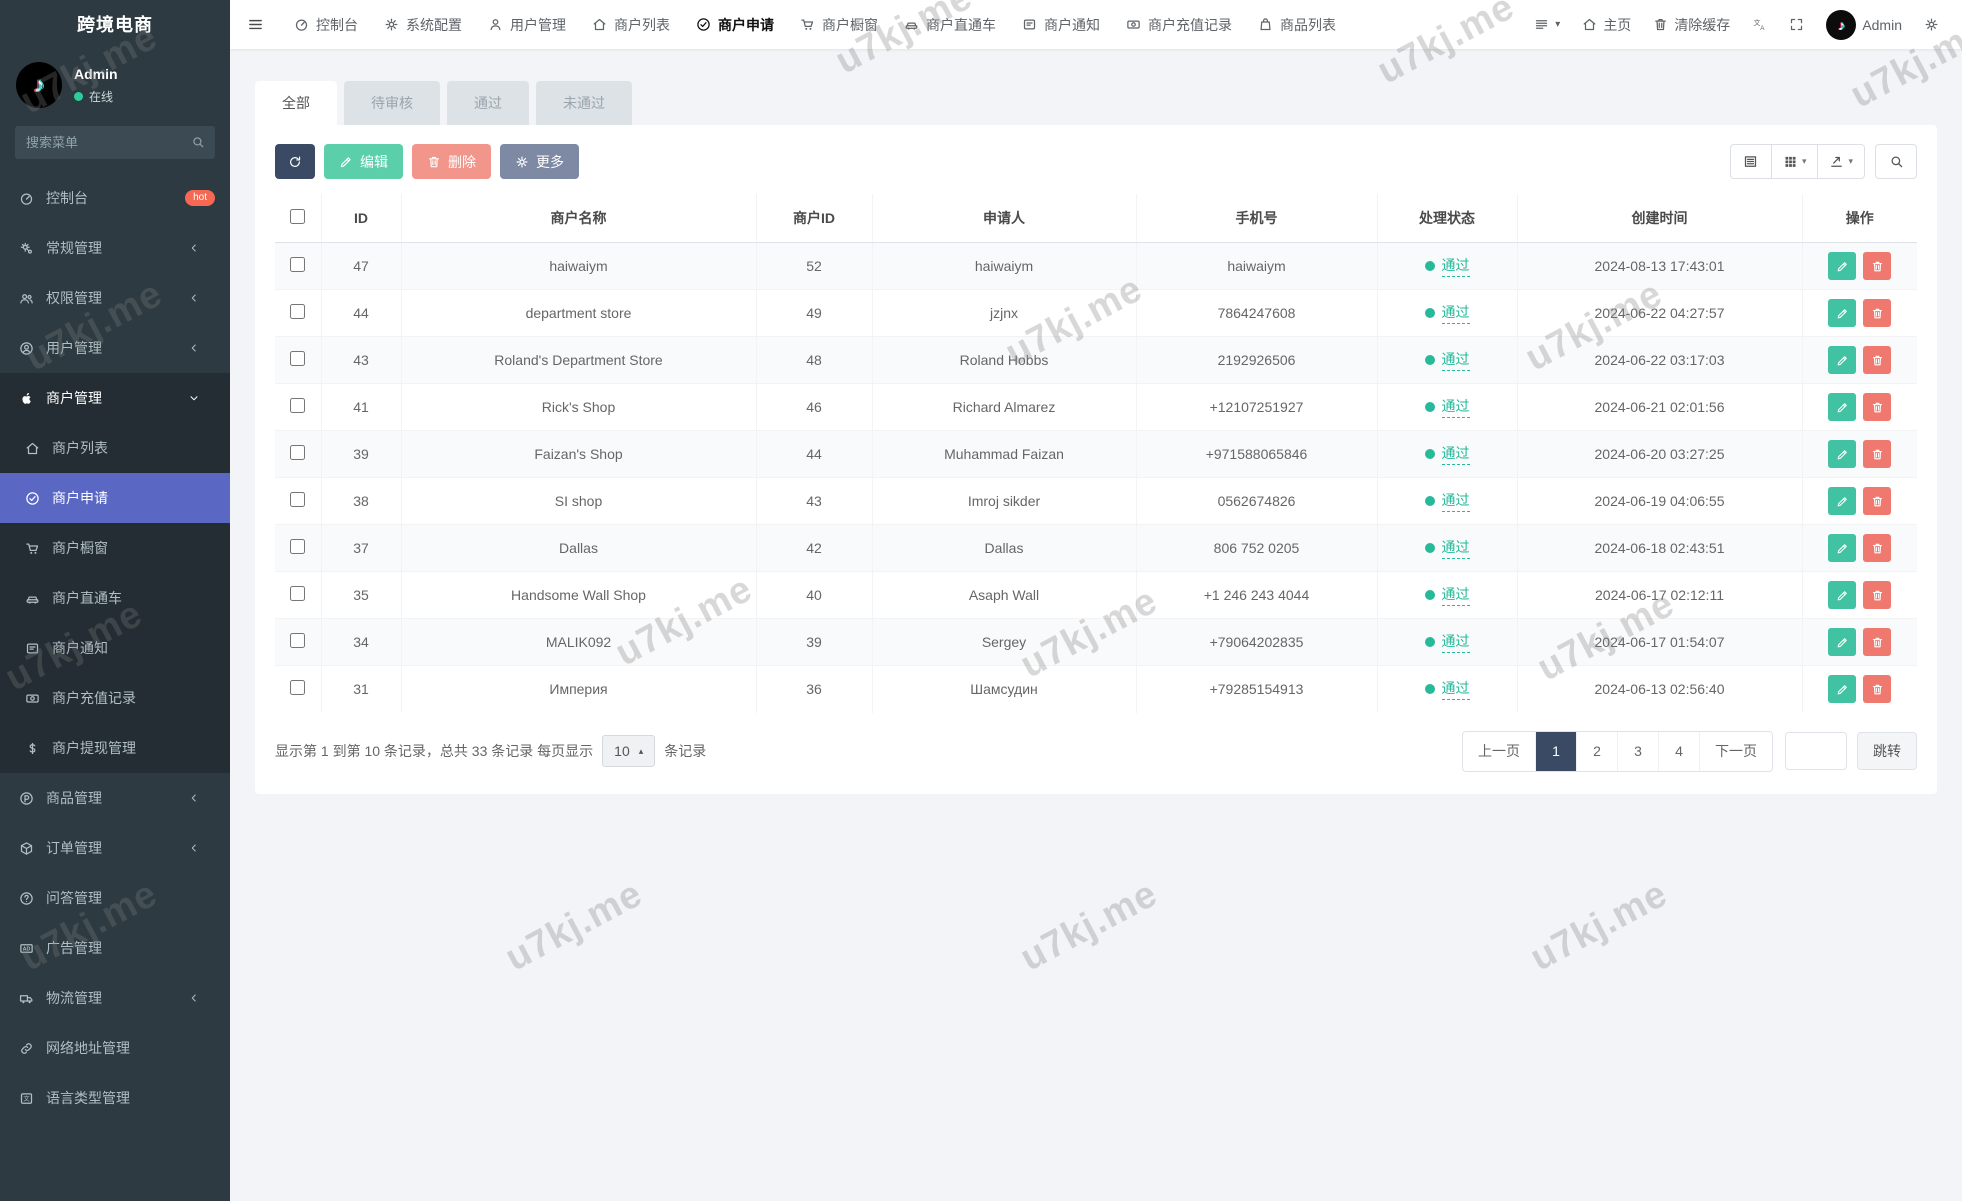  Describe the element at coordinates (1750, 161) in the screenshot. I see `detail-view-button` at that location.